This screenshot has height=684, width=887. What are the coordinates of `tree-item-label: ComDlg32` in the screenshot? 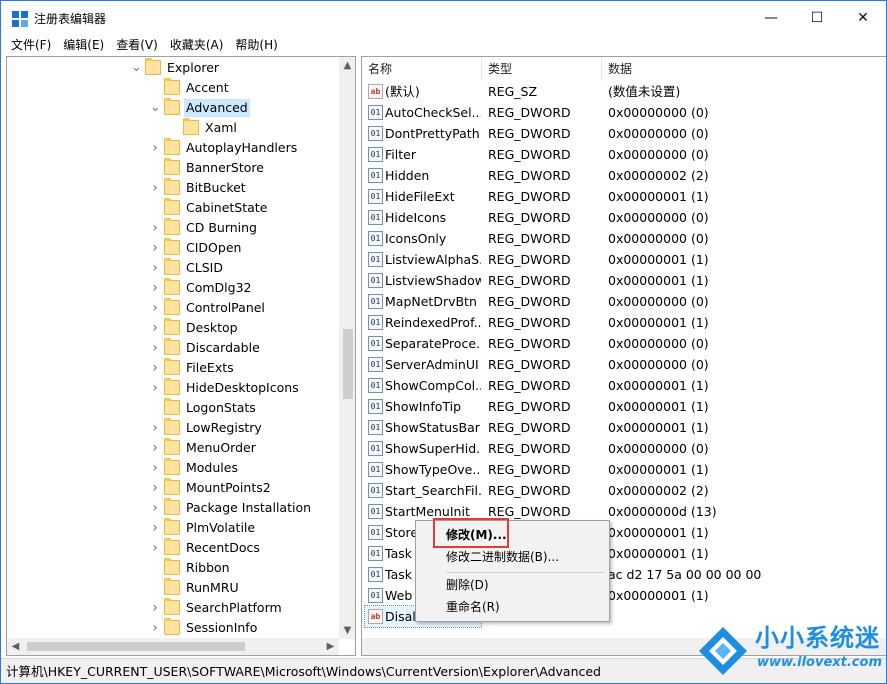 It's located at (219, 287).